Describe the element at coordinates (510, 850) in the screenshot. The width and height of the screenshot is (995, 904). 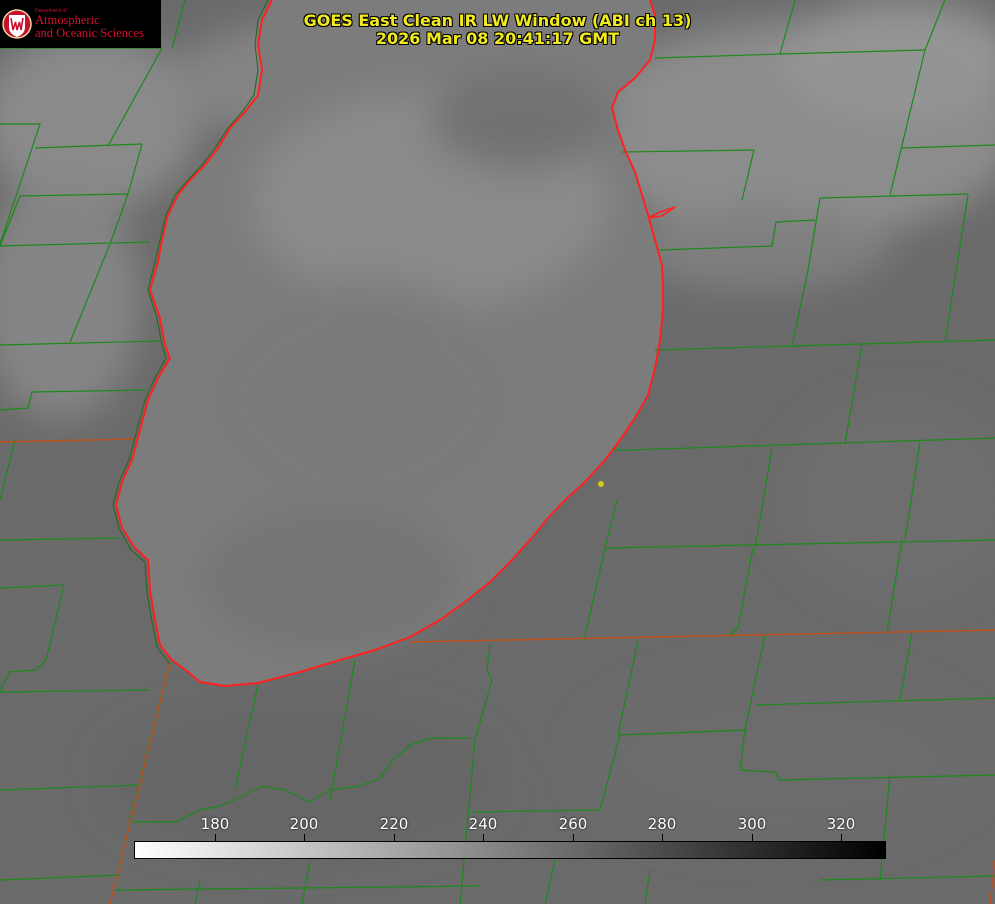
I see `temperature-colorbar` at that location.